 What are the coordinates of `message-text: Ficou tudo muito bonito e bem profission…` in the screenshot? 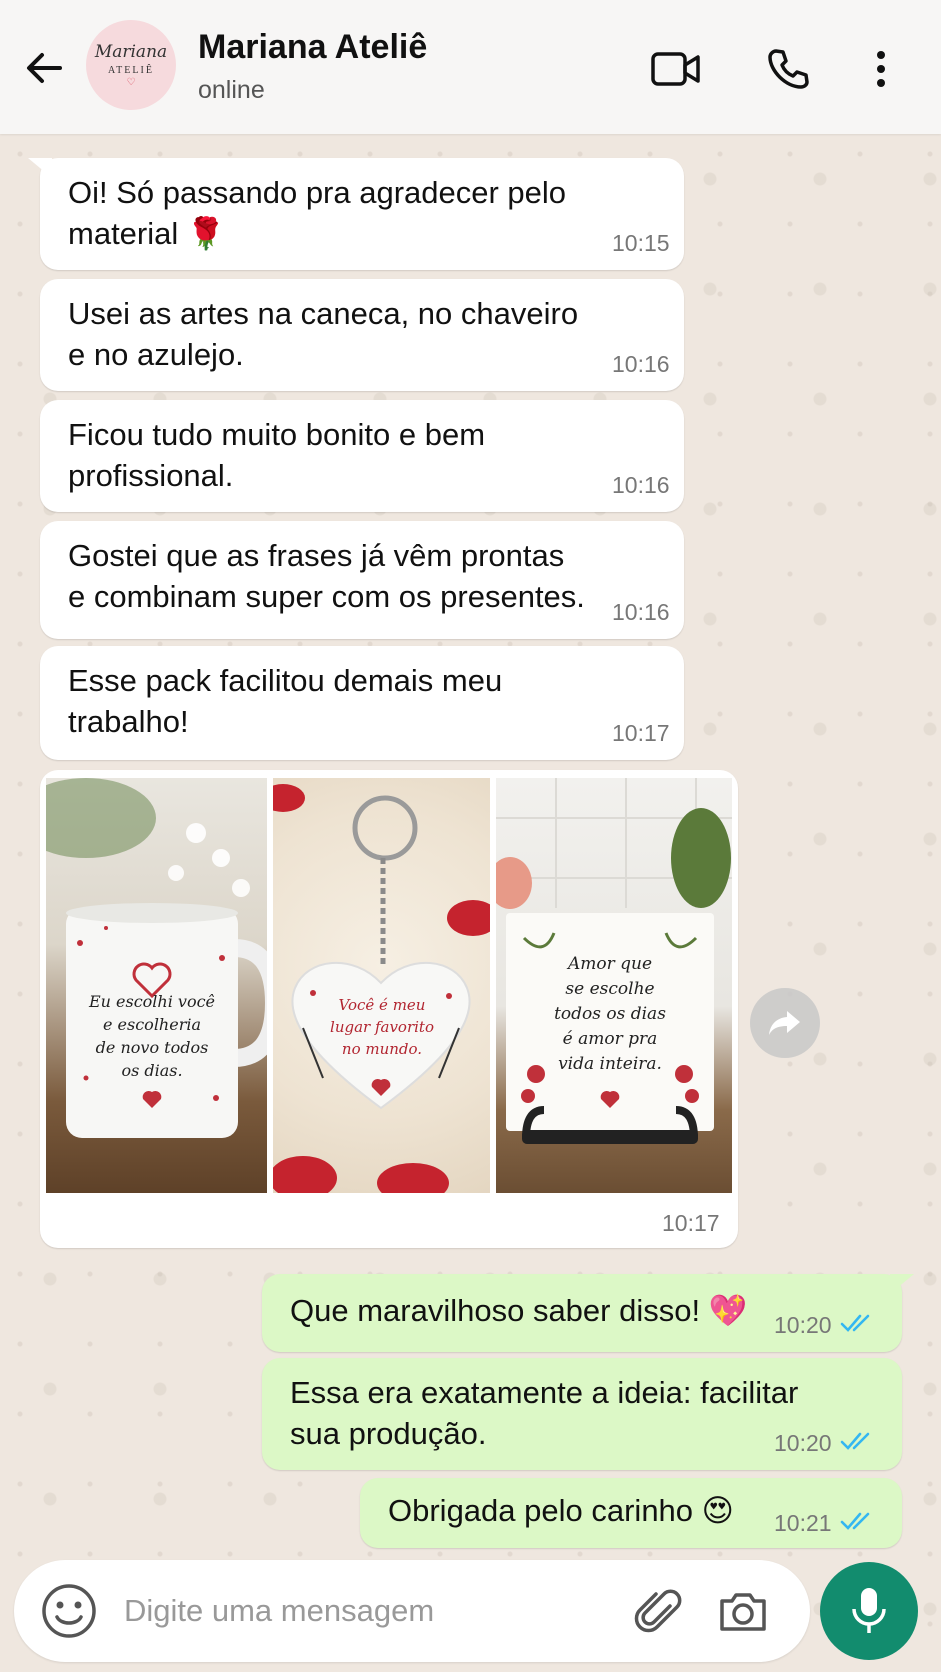 It's located at (277, 455).